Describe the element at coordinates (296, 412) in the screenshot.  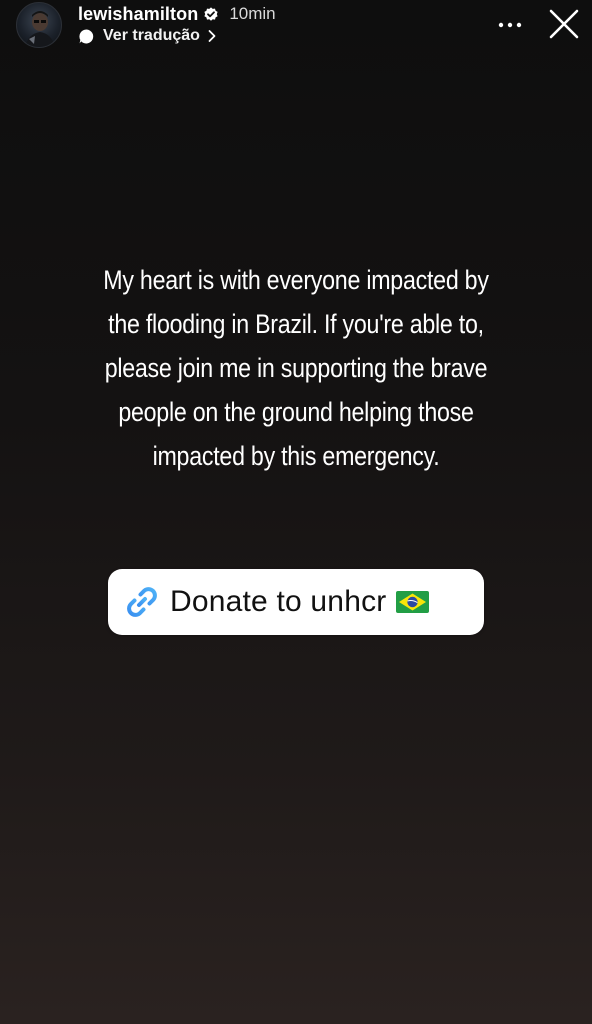
I see `caption-line: people on the ground helping those` at that location.